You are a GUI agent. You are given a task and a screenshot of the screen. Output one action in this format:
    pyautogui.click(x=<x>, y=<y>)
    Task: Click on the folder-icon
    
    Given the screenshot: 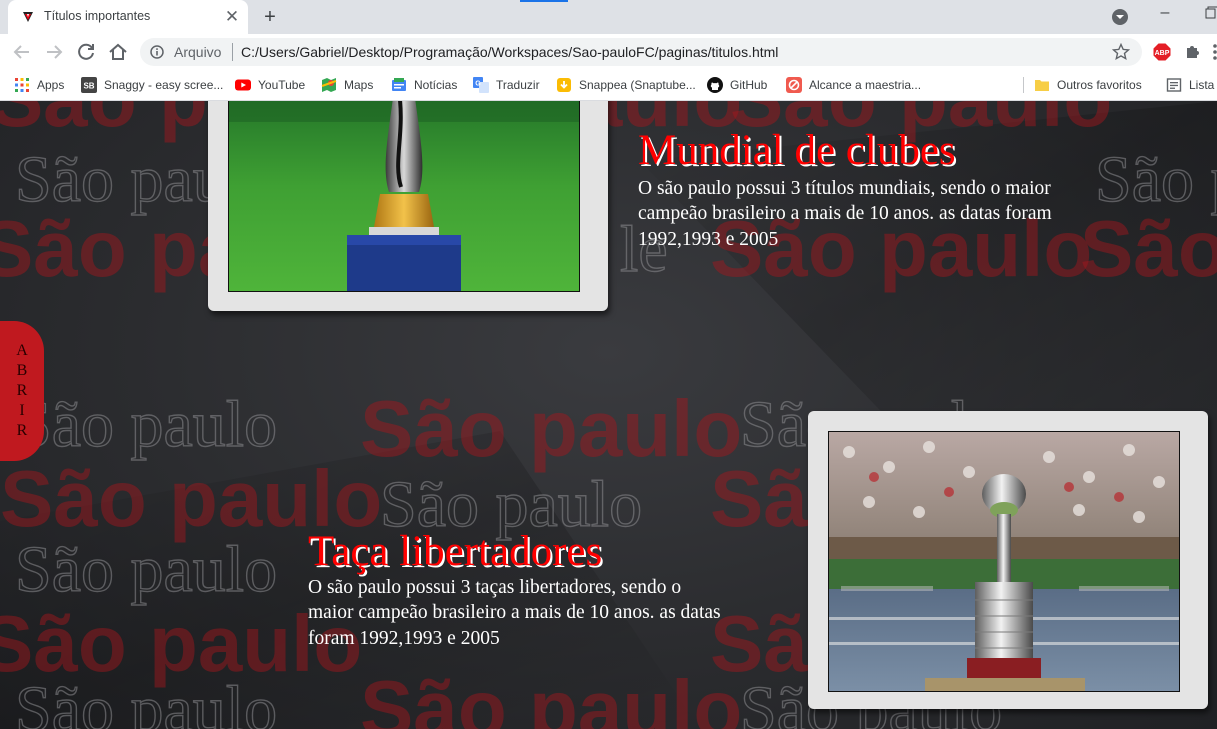 What is the action you would take?
    pyautogui.click(x=1042, y=85)
    